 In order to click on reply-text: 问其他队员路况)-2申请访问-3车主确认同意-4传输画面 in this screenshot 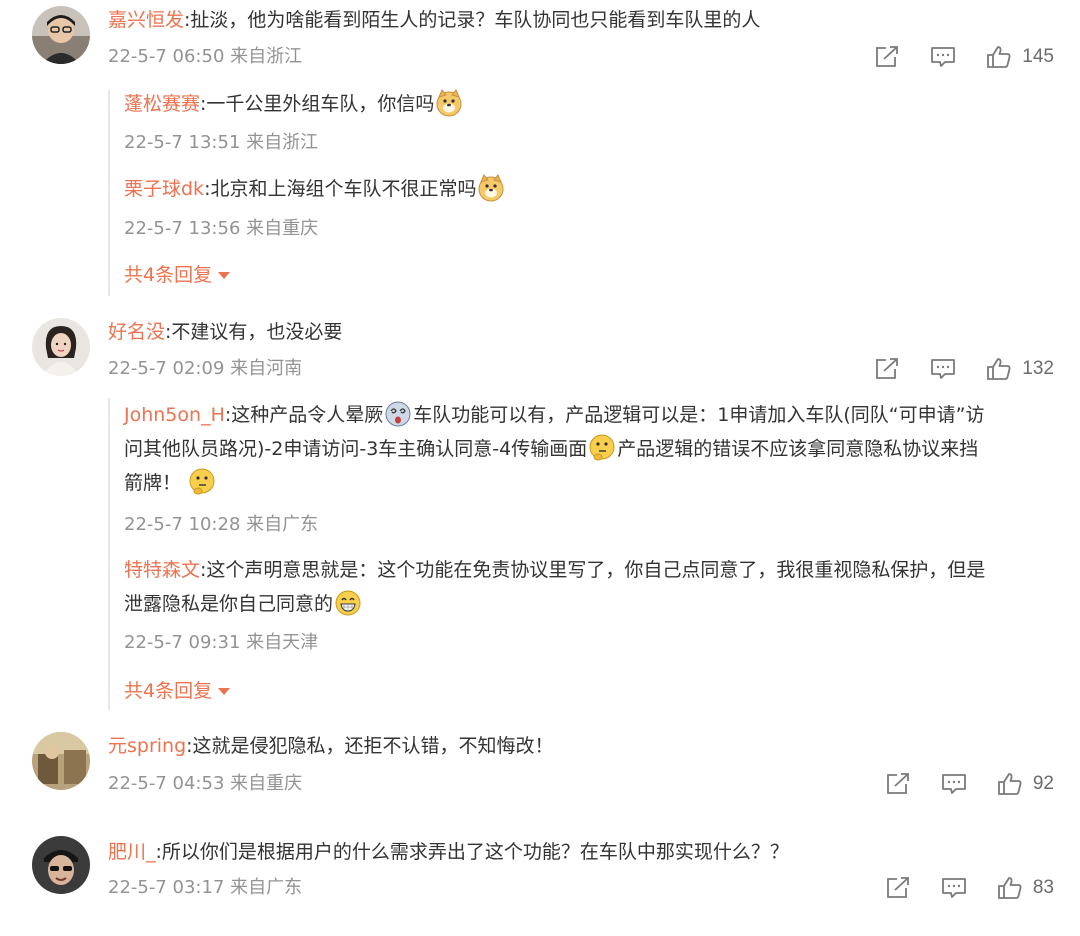, I will do `click(356, 449)`.